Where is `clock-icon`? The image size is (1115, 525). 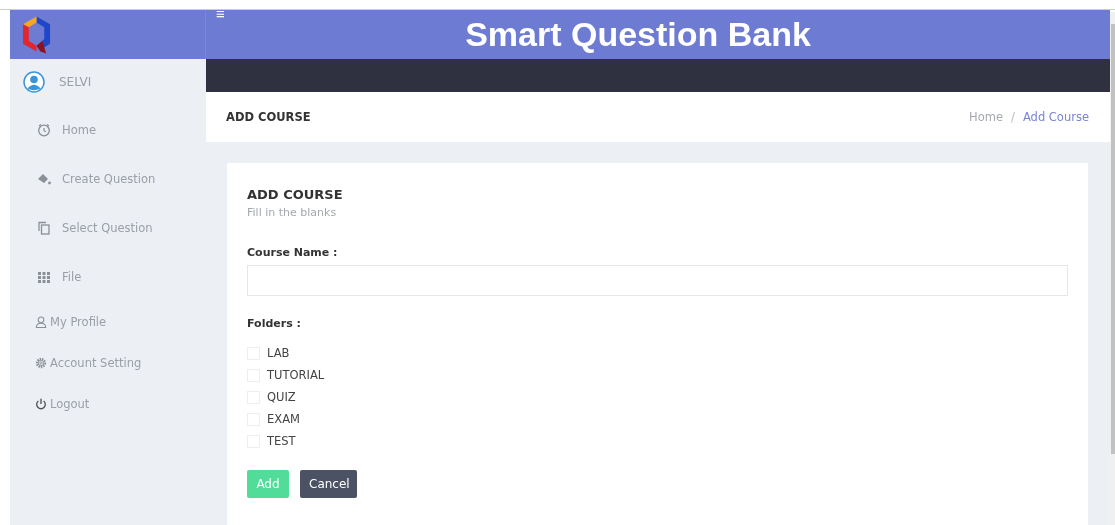 clock-icon is located at coordinates (44, 129).